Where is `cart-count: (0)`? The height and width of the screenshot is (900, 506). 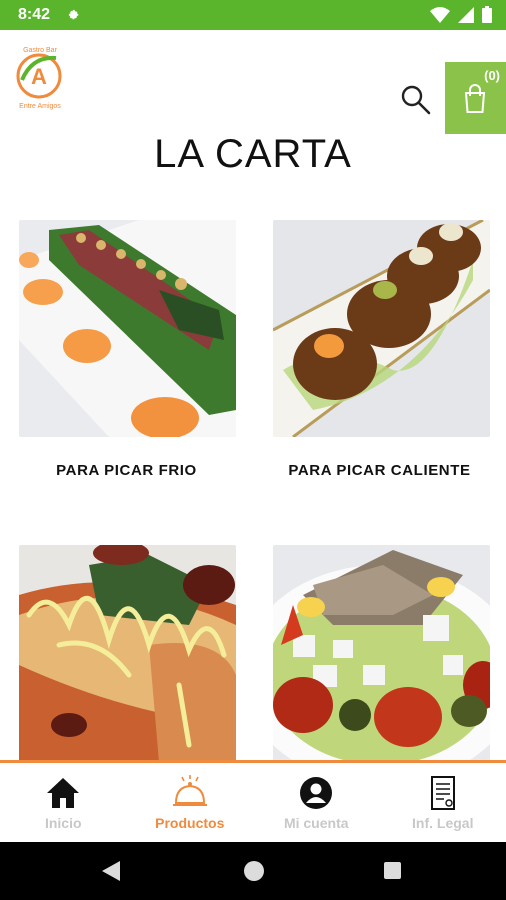 cart-count: (0) is located at coordinates (492, 75).